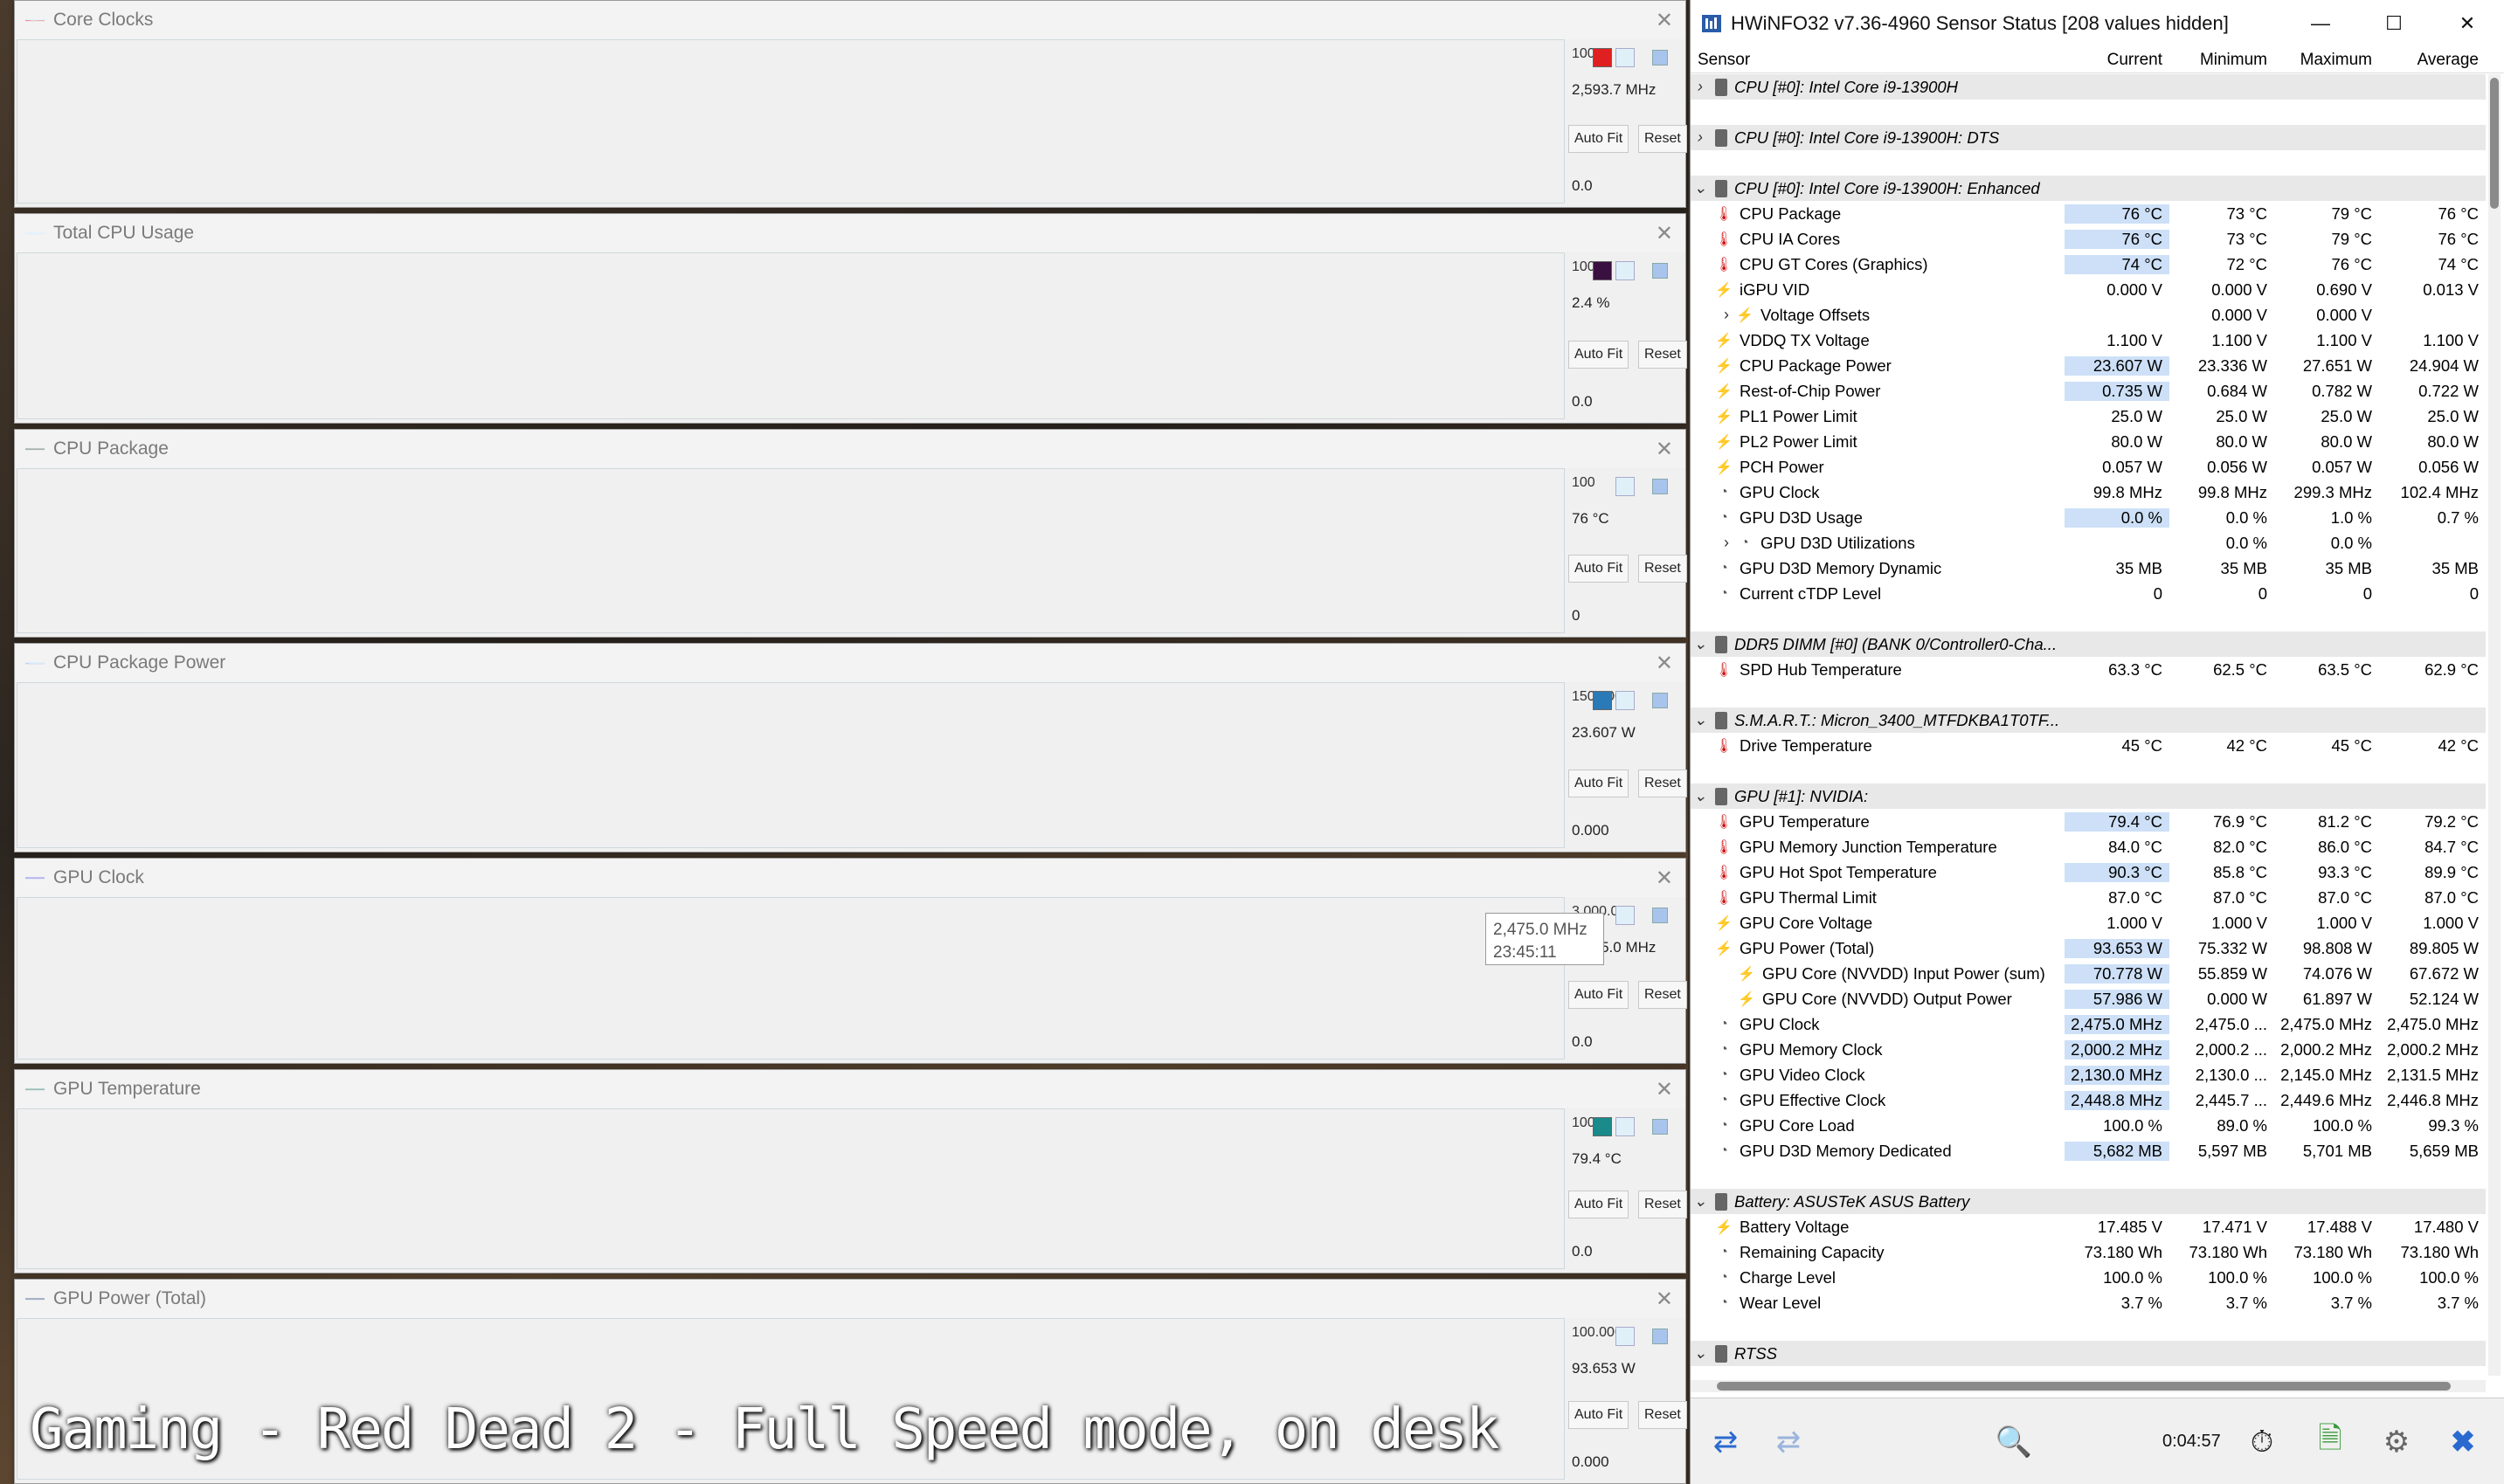 The height and width of the screenshot is (1484, 2504). I want to click on exit-icon: ✖, so click(2463, 1442).